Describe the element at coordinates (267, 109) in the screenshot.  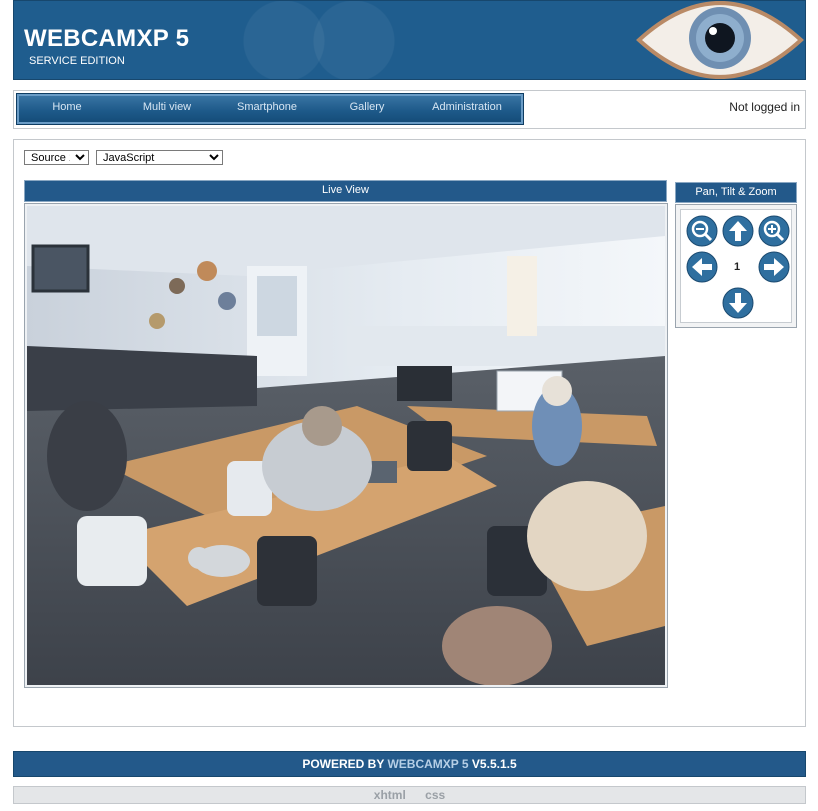
I see `nav-smartphone: Smartphone` at that location.